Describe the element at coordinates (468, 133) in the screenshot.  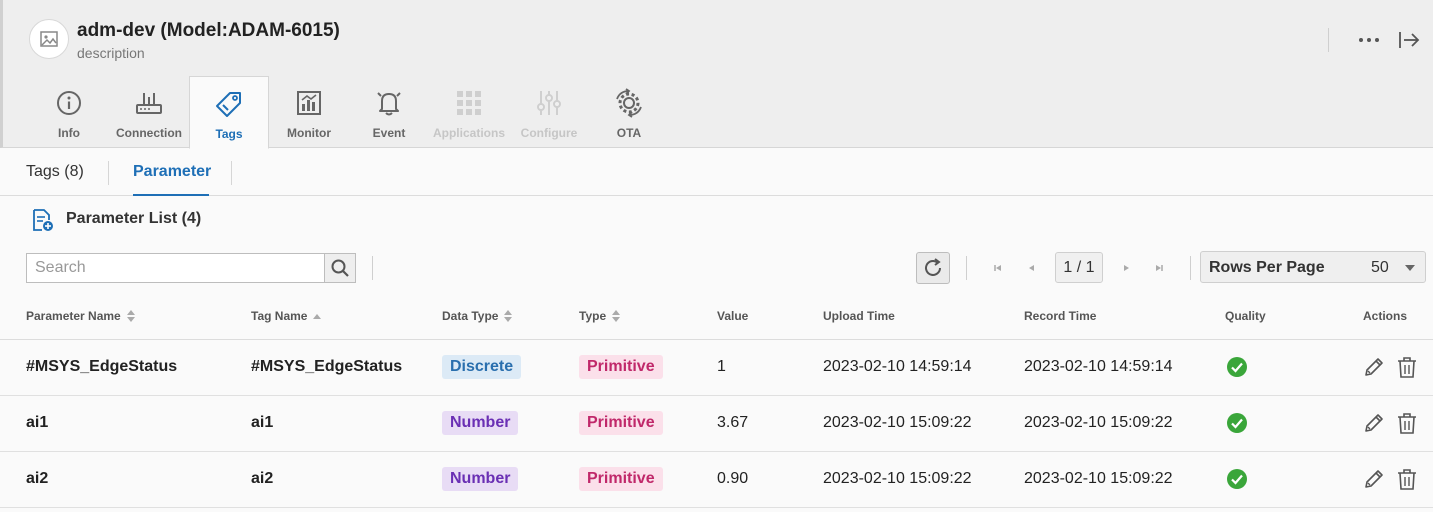
I see `tab-label: Applications` at that location.